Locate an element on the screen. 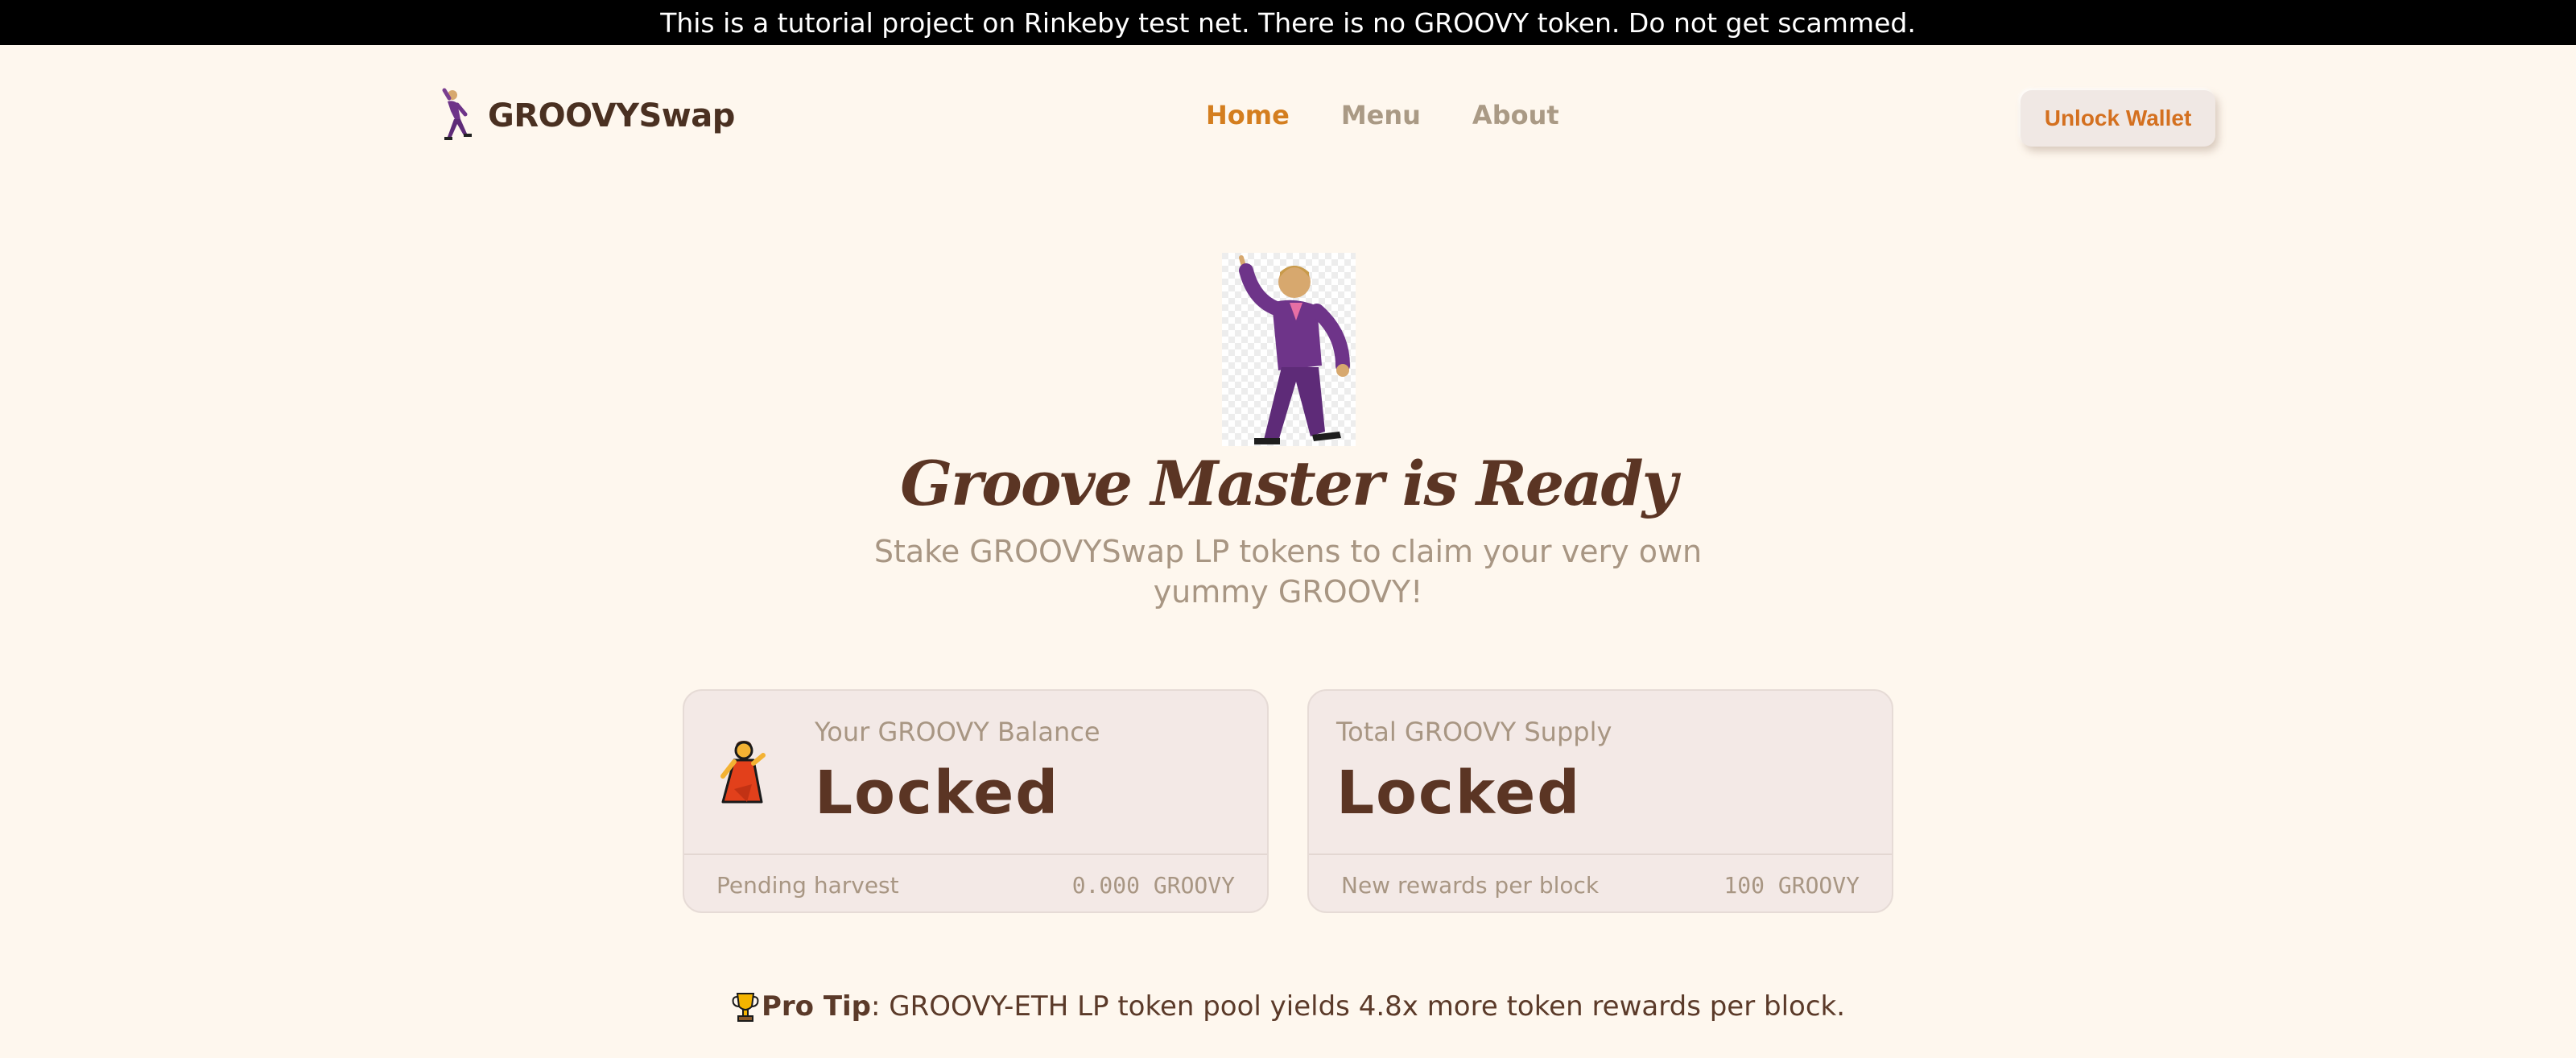 The height and width of the screenshot is (1058, 2576). supply-value: Locked is located at coordinates (1459, 793).